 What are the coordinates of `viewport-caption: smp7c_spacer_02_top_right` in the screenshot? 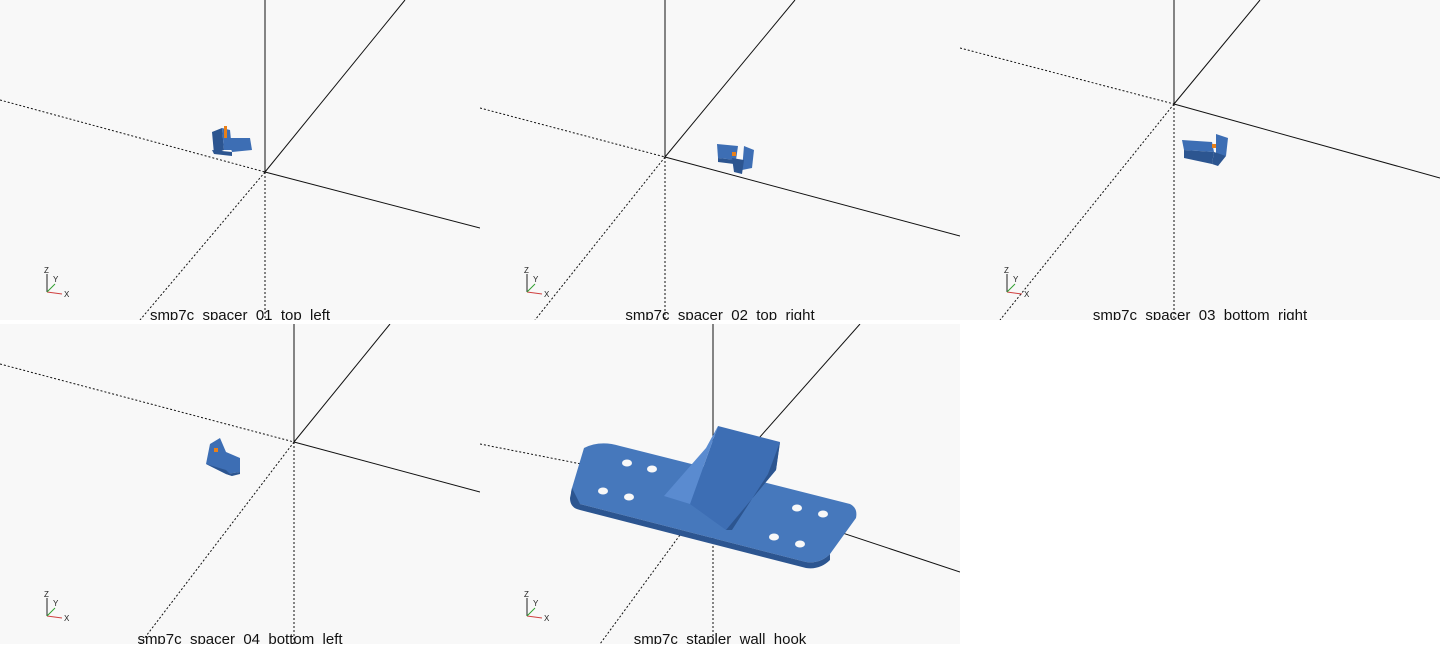 It's located at (720, 313).